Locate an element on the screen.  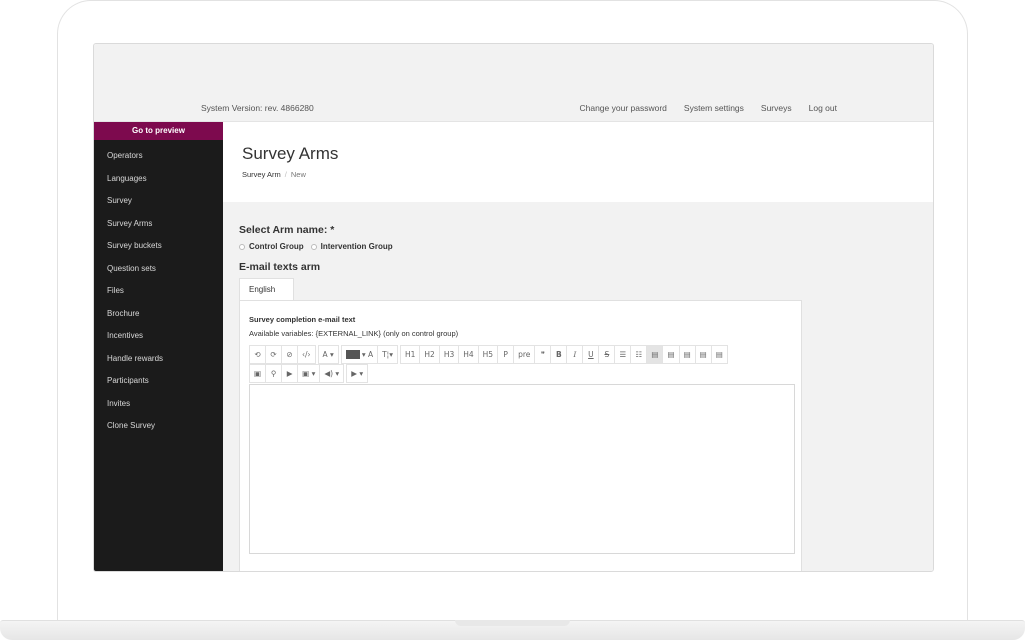
control-group-radio: Control Group is located at coordinates (271, 246).